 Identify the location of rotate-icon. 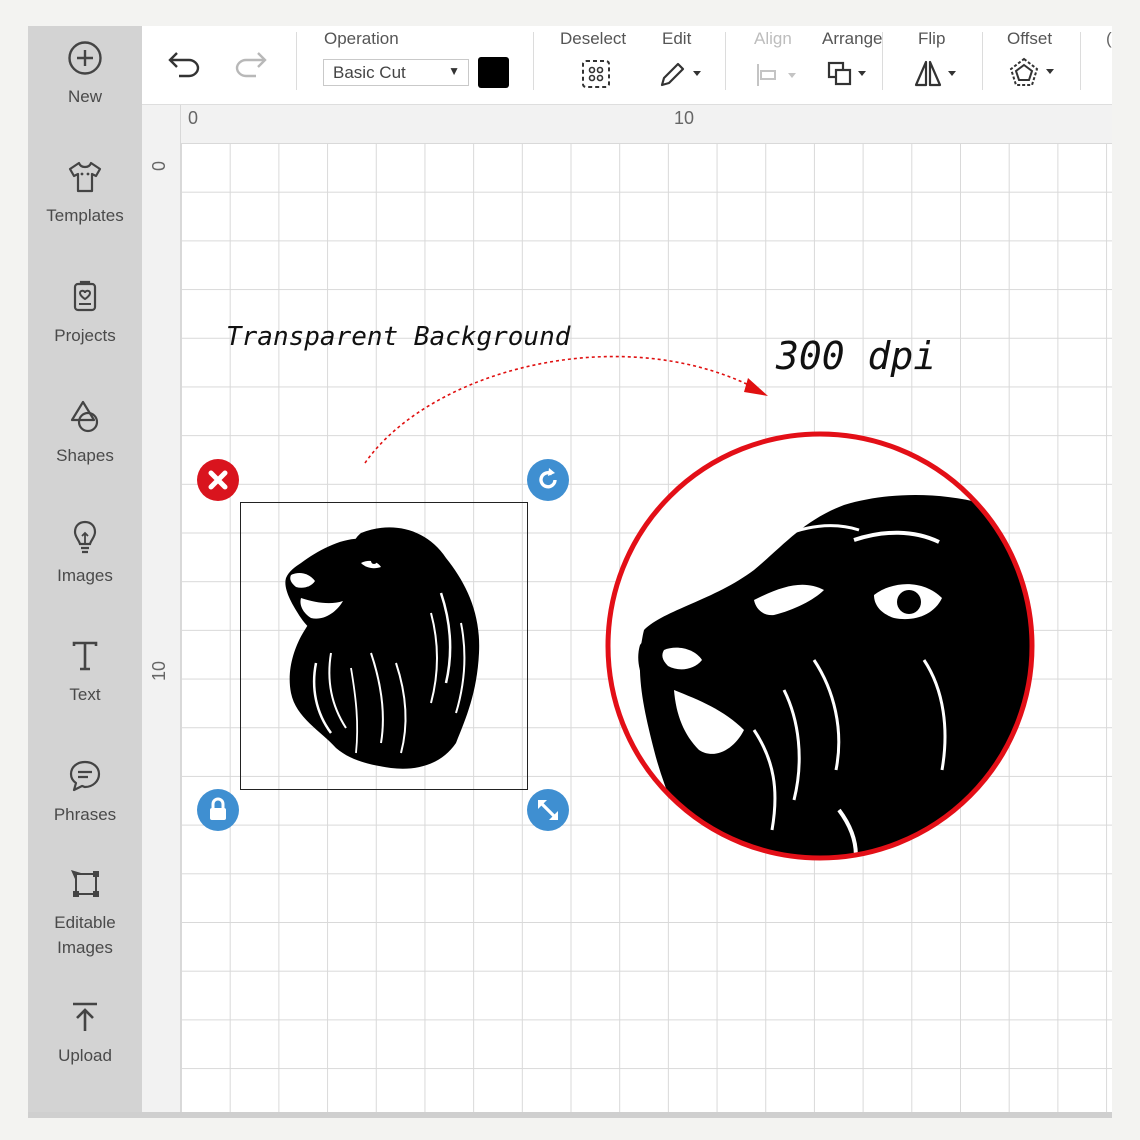
(548, 478).